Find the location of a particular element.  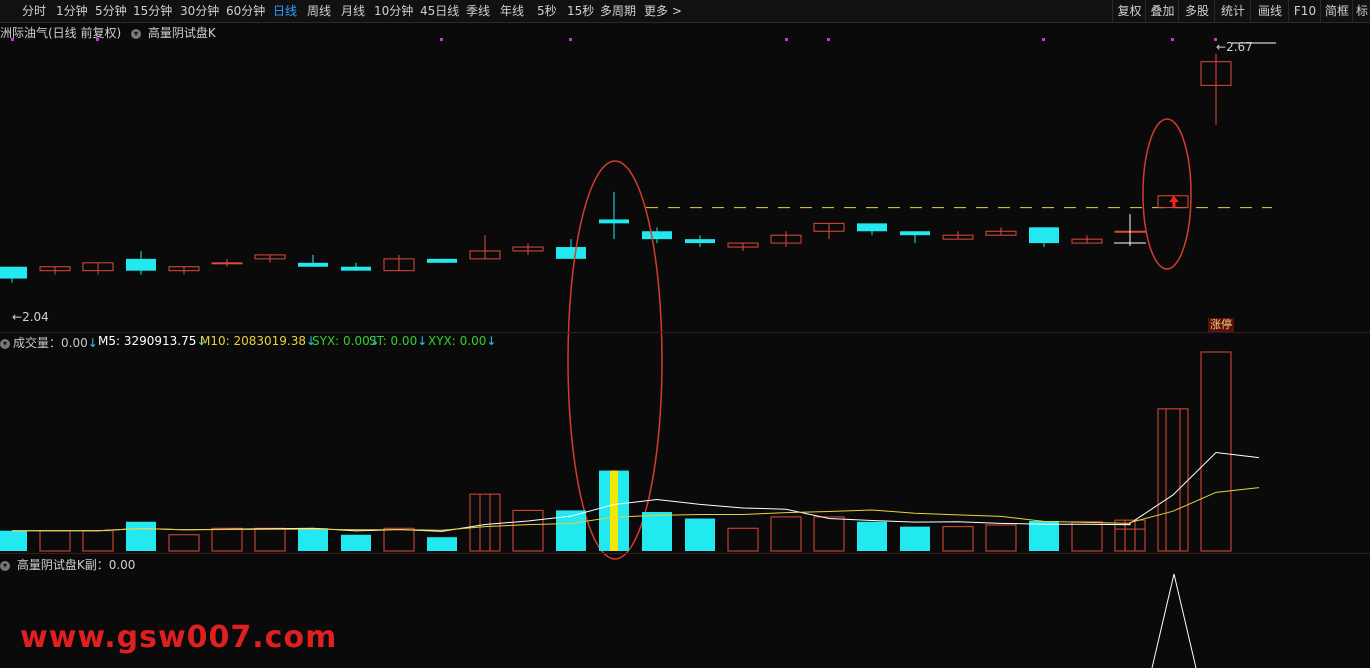

volume-item: ST: 0.00↓ is located at coordinates (398, 341).